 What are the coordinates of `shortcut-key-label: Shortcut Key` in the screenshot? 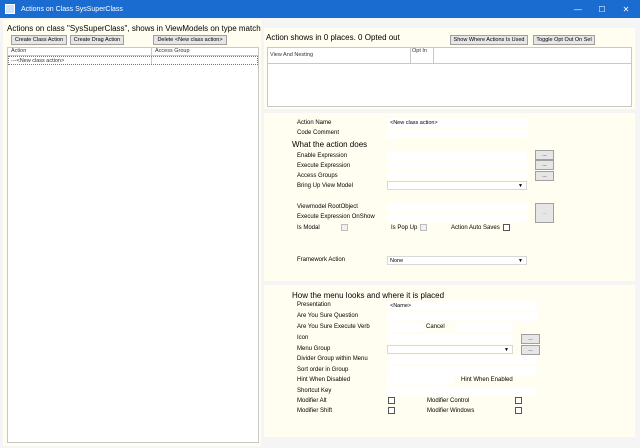 It's located at (314, 391).